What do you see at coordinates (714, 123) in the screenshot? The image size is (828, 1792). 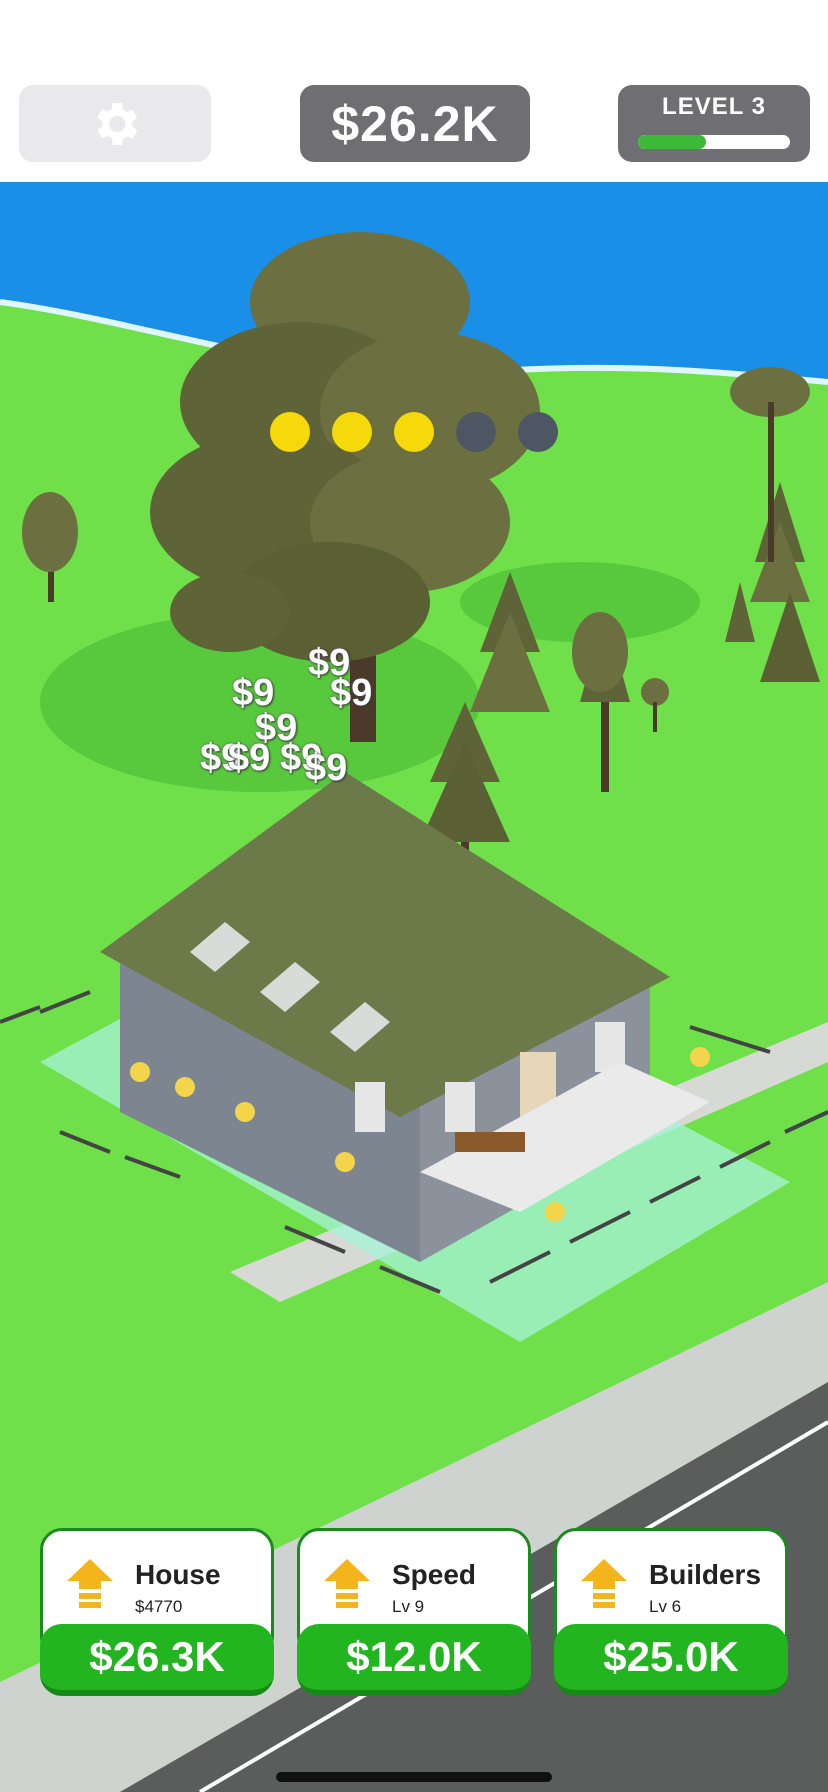 I see `level-display: LEVEL 3` at bounding box center [714, 123].